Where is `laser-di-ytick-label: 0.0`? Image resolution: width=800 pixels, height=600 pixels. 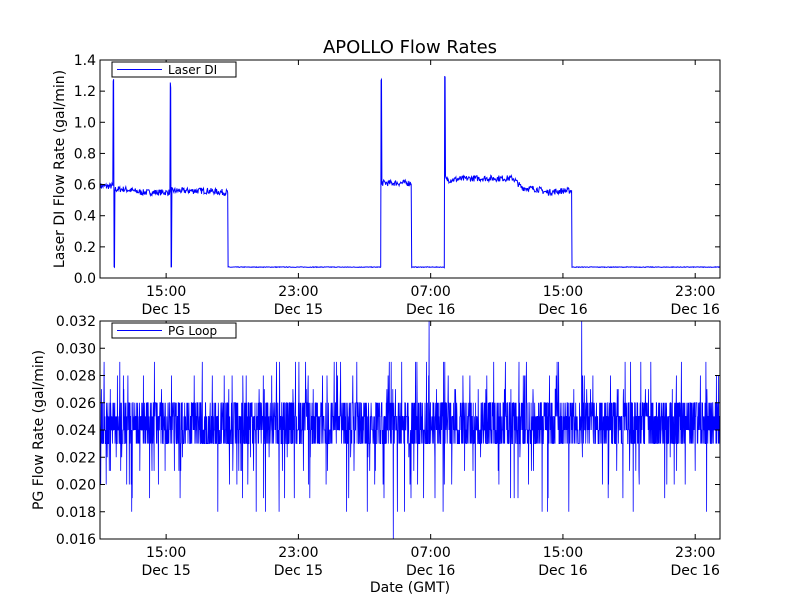 laser-di-ytick-label: 0.0 is located at coordinates (85, 279).